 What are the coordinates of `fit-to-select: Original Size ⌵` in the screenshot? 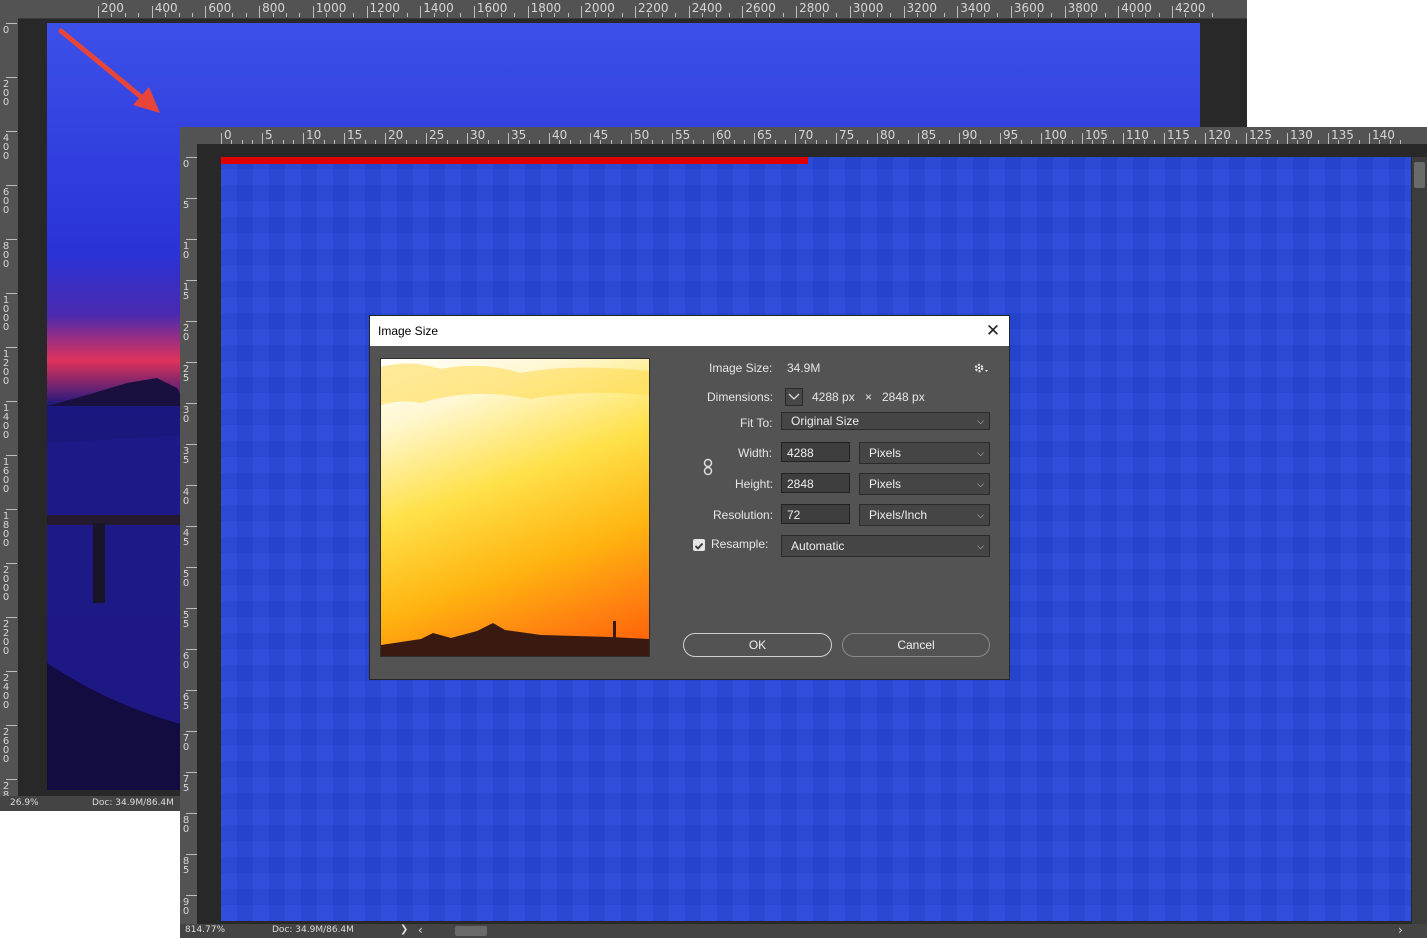 It's located at (885, 421).